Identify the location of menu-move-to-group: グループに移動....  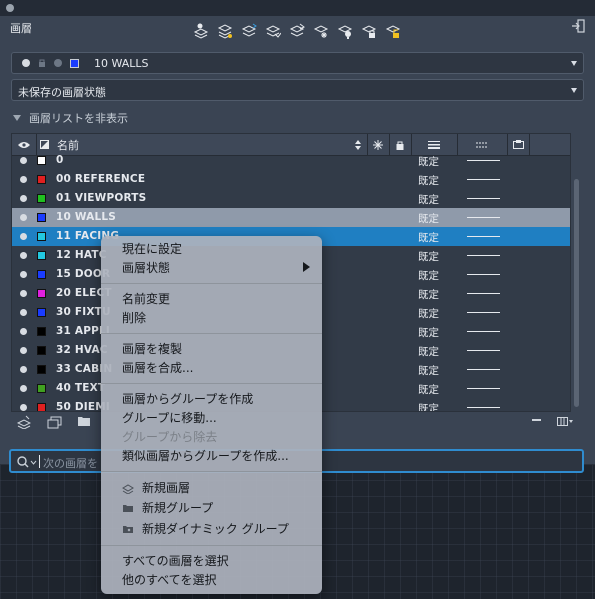
(169, 418).